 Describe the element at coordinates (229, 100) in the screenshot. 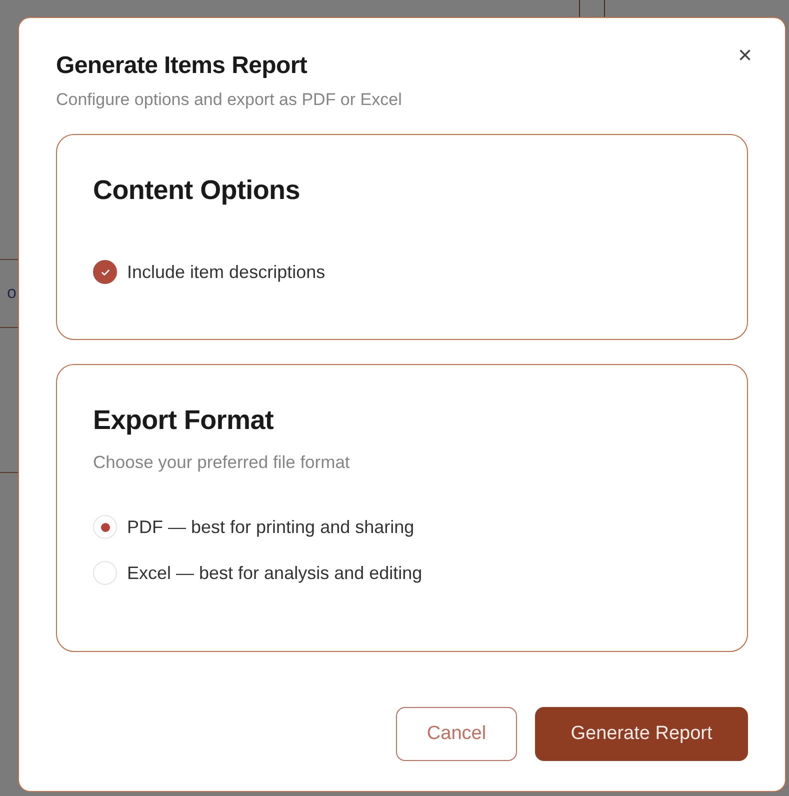

I see `dialog-subtitle: Configure options and export as PDF or Excel` at that location.